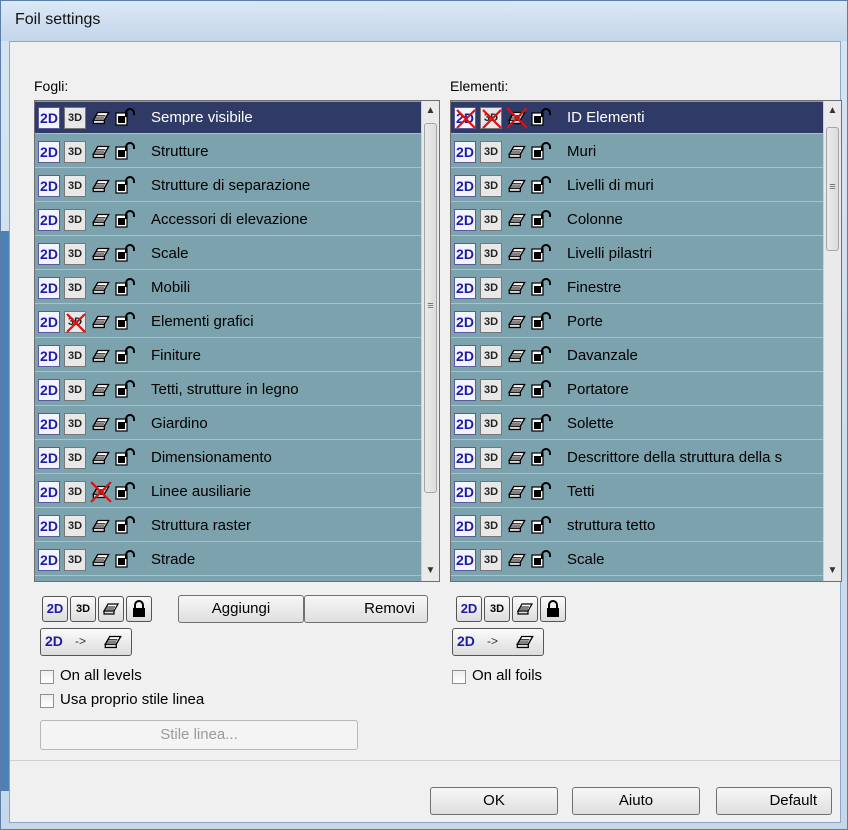 Image resolution: width=848 pixels, height=830 pixels. I want to click on on-all-levels-checkbox, so click(47, 677).